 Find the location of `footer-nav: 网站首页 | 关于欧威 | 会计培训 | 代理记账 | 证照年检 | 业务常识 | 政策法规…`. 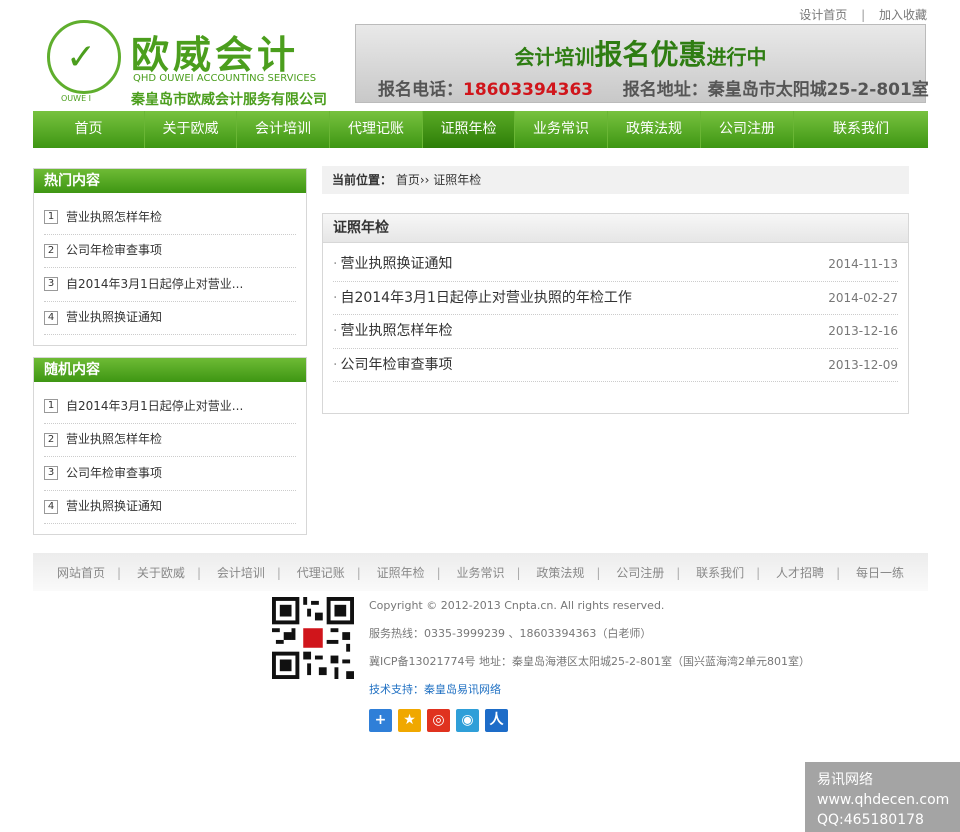

footer-nav: 网站首页 | 关于欧威 | 会计培训 | 代理记账 | 证照年检 | 业务常识 | 政策法规… is located at coordinates (480, 572).